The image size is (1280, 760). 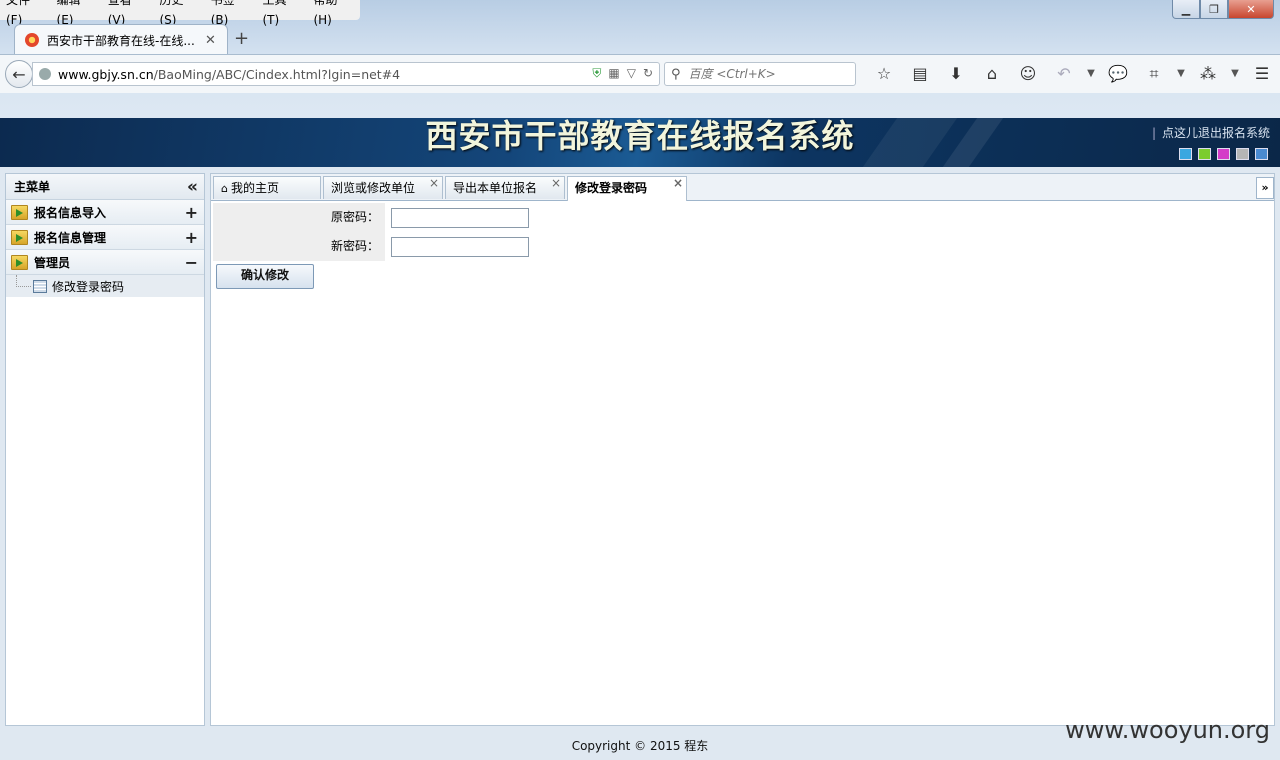 I want to click on url-bar-icons: ⛨ ▦ ▽ ↻, so click(x=622, y=73).